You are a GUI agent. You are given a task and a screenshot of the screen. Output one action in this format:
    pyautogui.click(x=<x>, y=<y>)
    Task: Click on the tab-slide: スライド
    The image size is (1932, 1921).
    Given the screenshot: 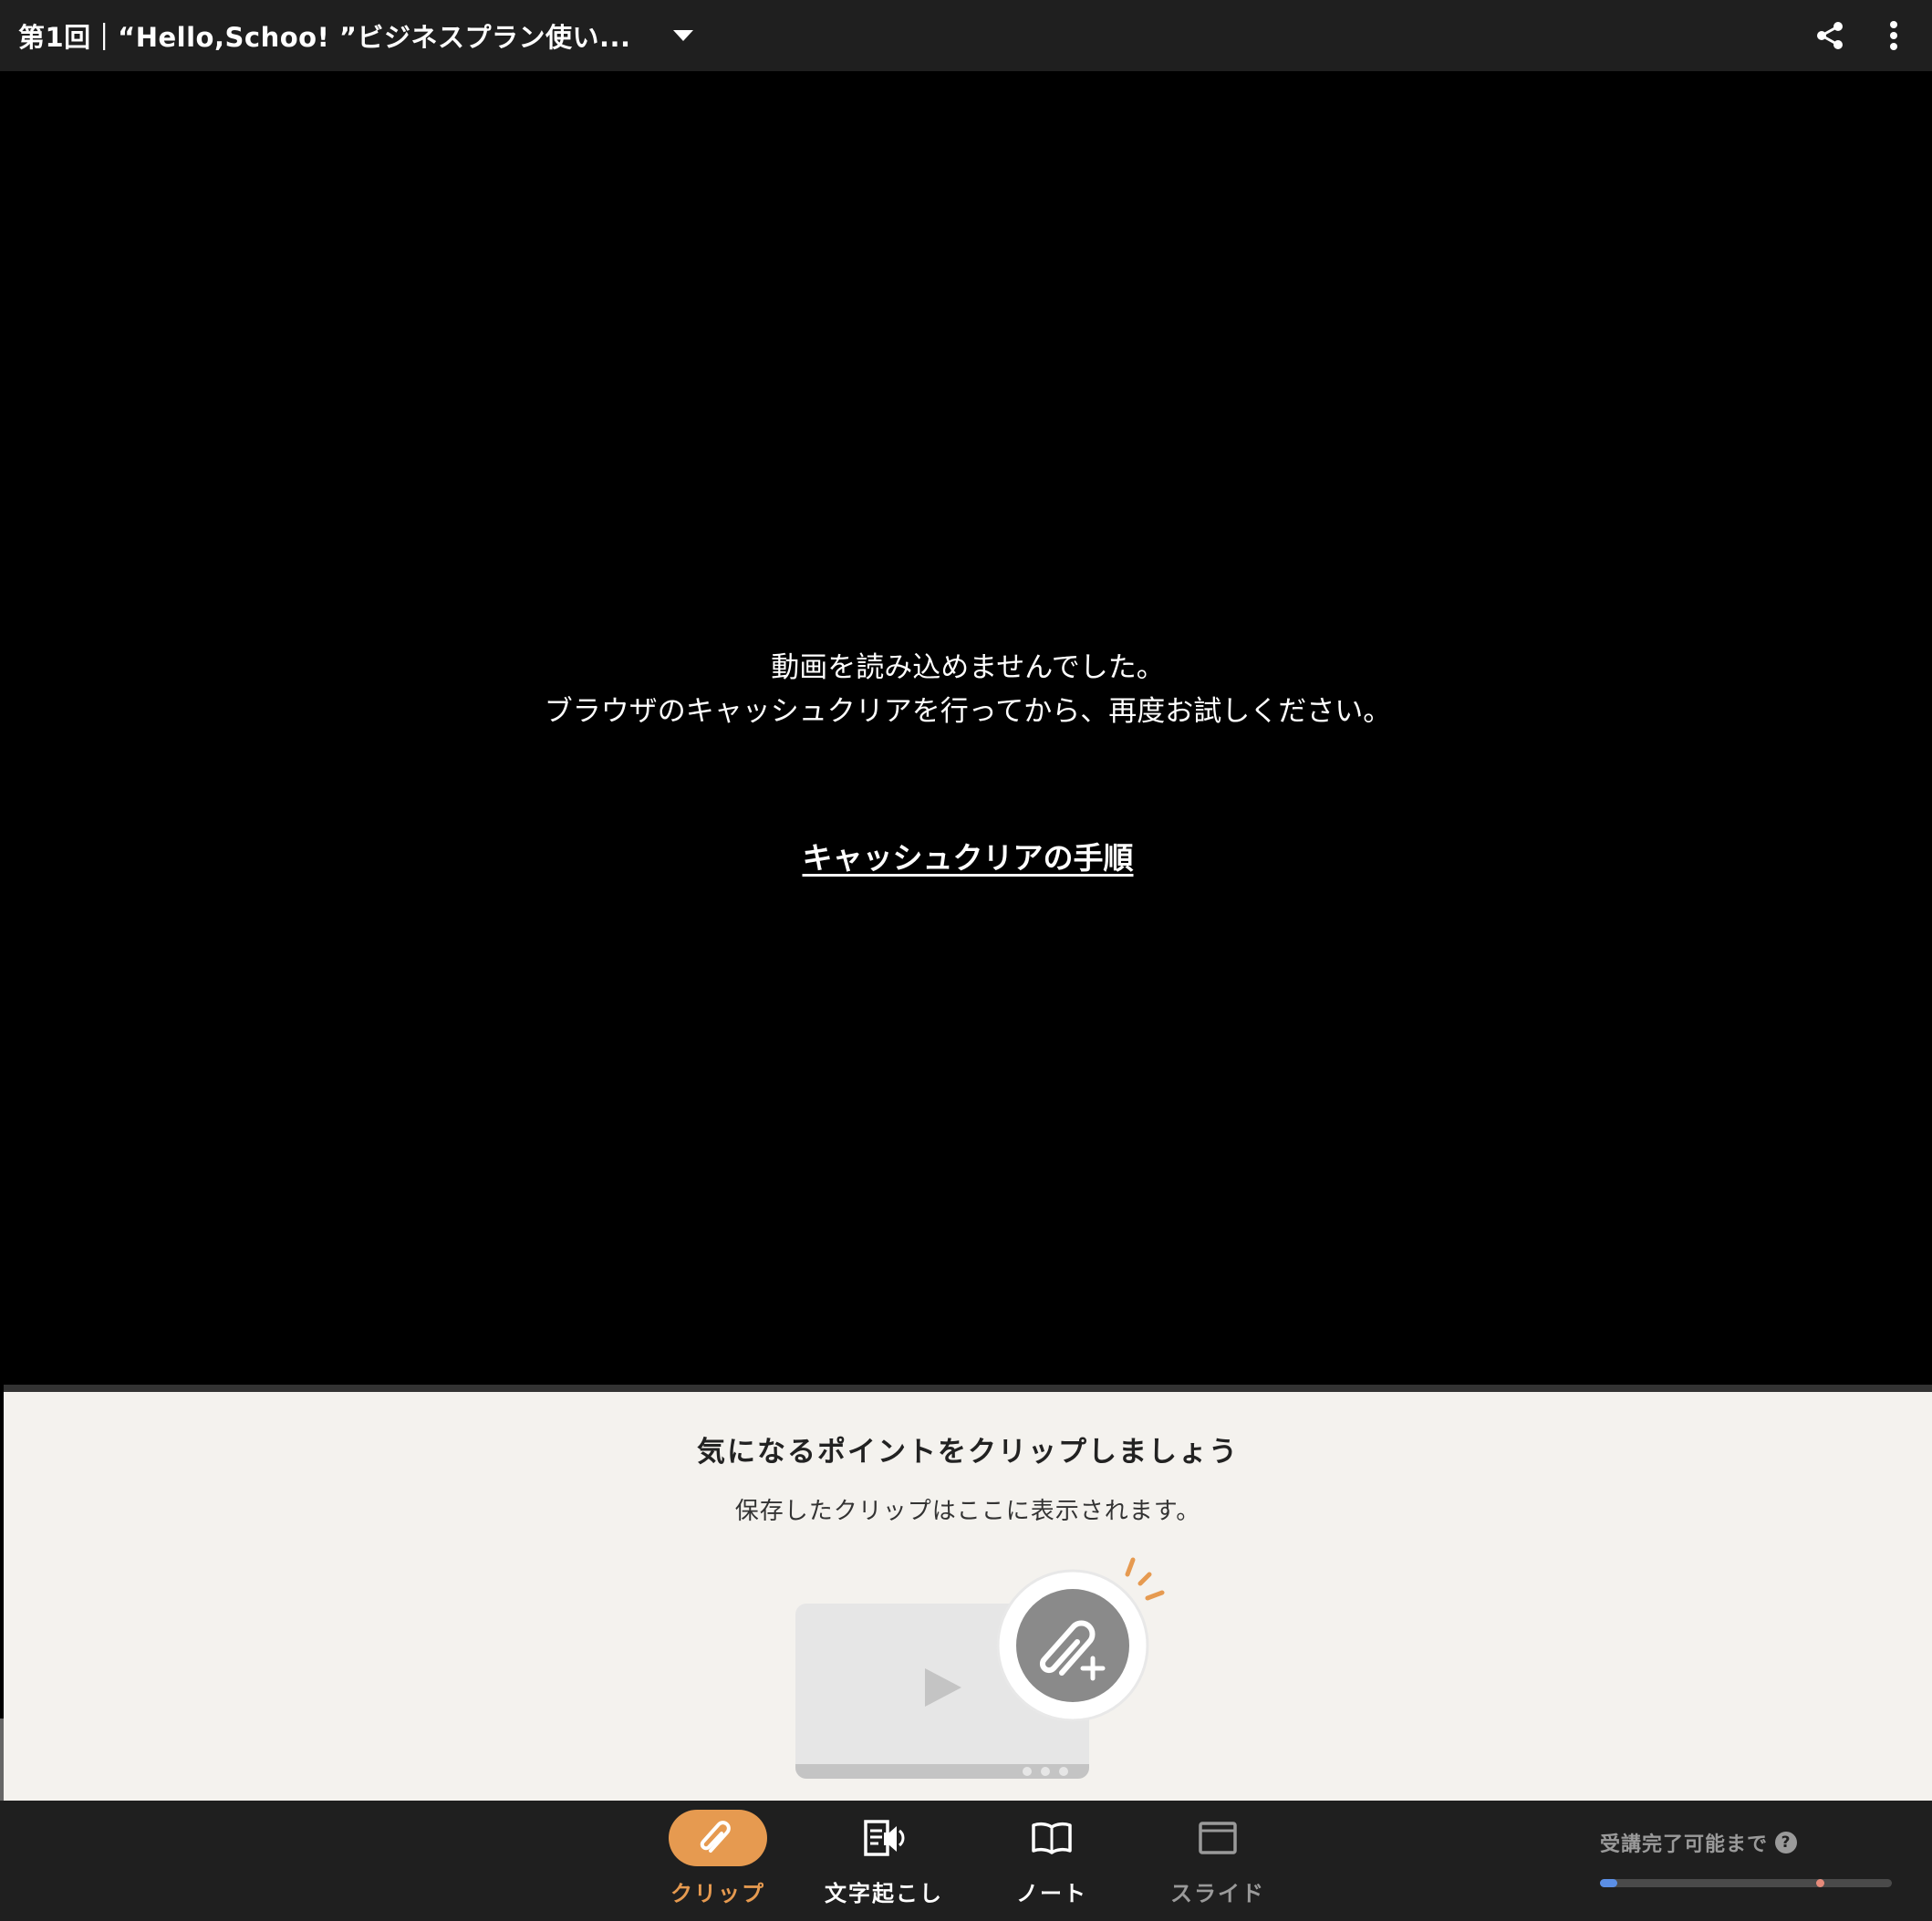 What is the action you would take?
    pyautogui.click(x=1217, y=1860)
    